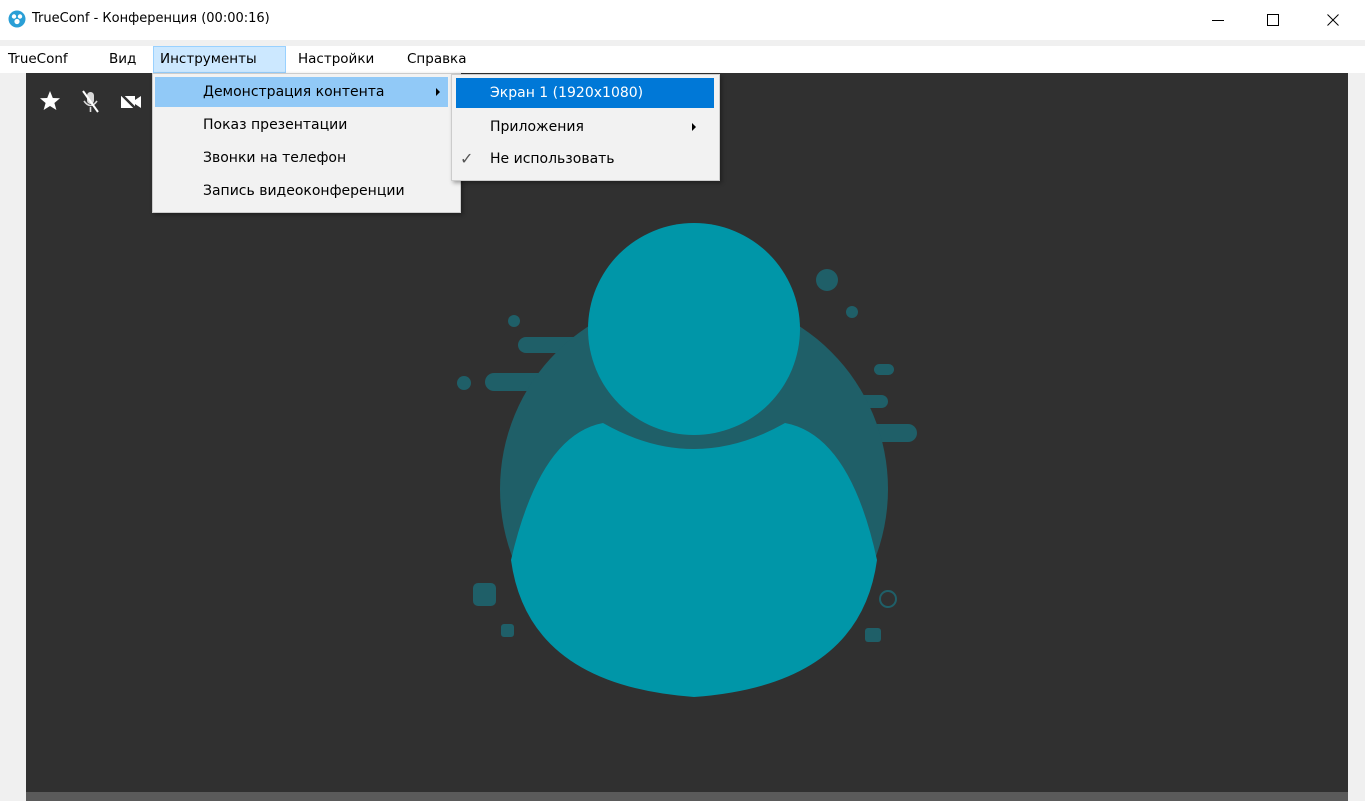 The height and width of the screenshot is (801, 1365). I want to click on status-icons, so click(90, 101).